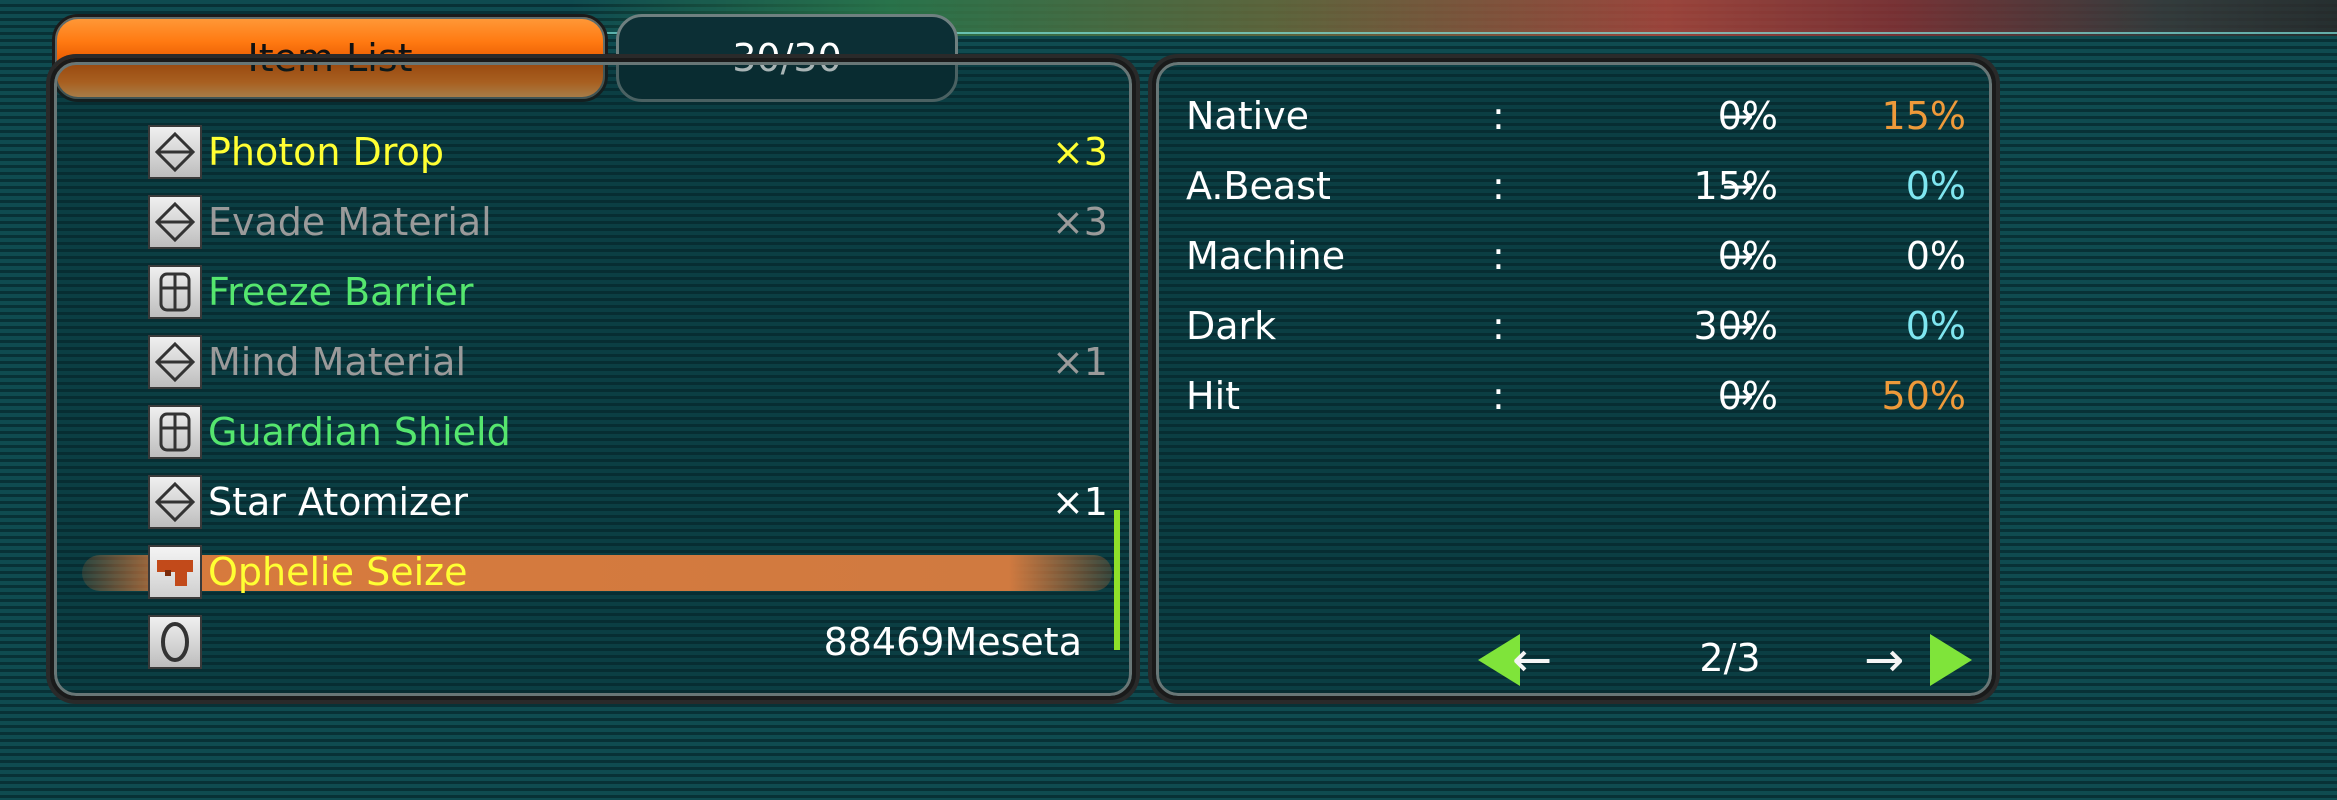  Describe the element at coordinates (1266, 256) in the screenshot. I see `stat-name: Machine` at that location.